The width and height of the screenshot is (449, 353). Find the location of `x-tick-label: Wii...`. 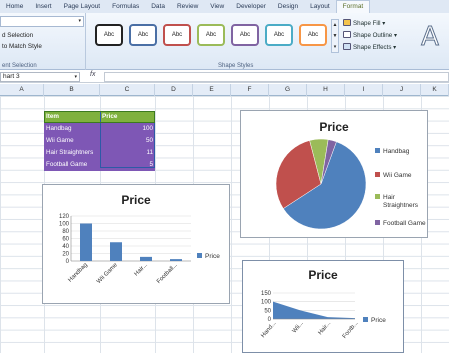

x-tick-label: Wii... is located at coordinates (298, 327).